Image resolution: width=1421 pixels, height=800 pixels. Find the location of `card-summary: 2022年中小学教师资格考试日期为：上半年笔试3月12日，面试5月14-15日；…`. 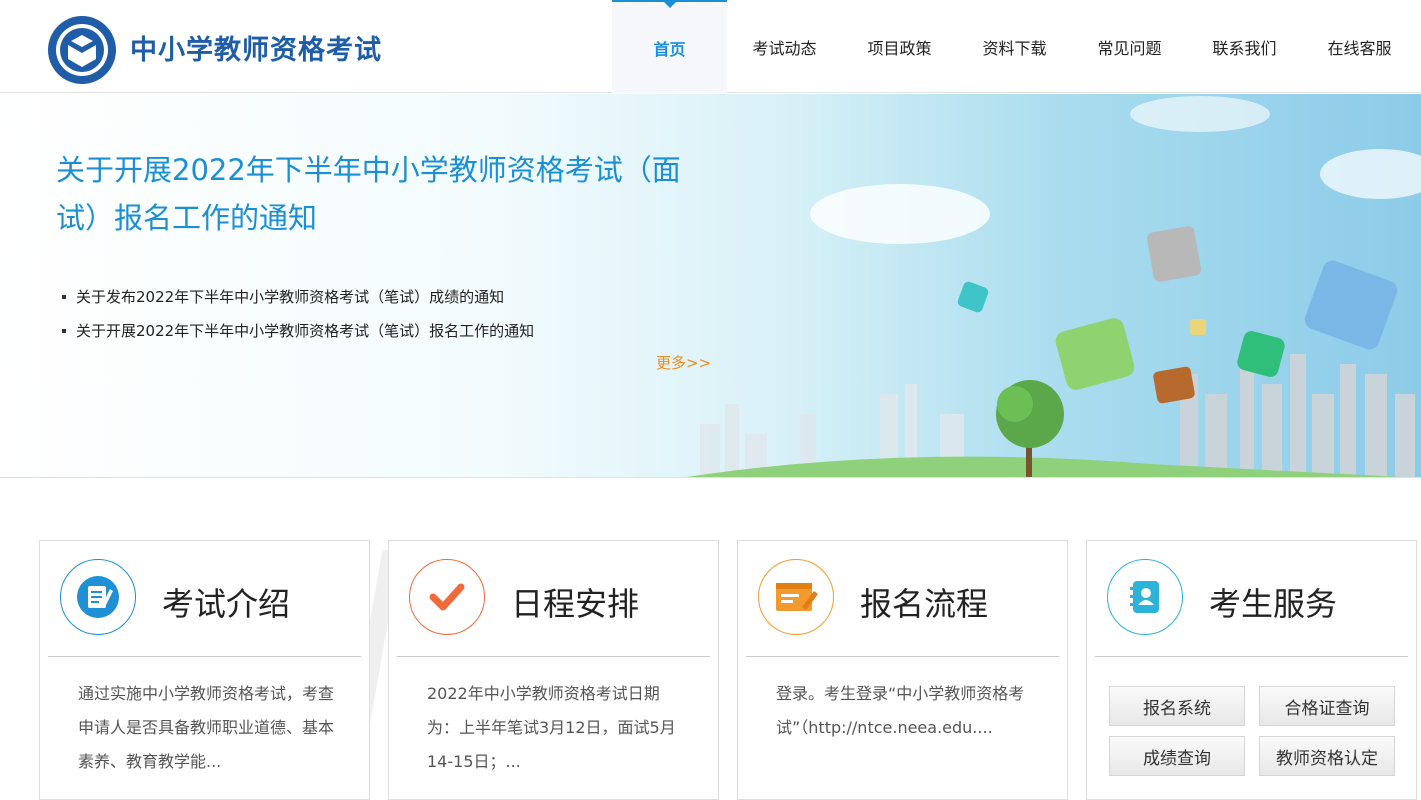

card-summary: 2022年中小学教师资格考试日期为：上半年笔试3月12日，面试5月14-15日；… is located at coordinates (551, 727).